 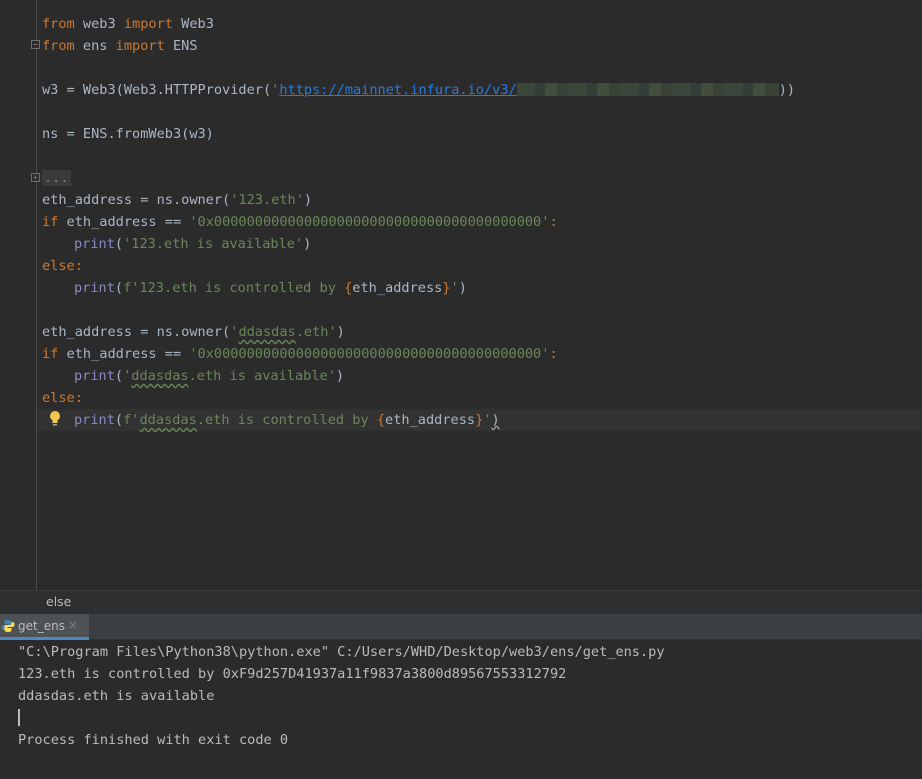 I want to click on code-line-8: print('123.eth is available'), so click(x=192, y=244).